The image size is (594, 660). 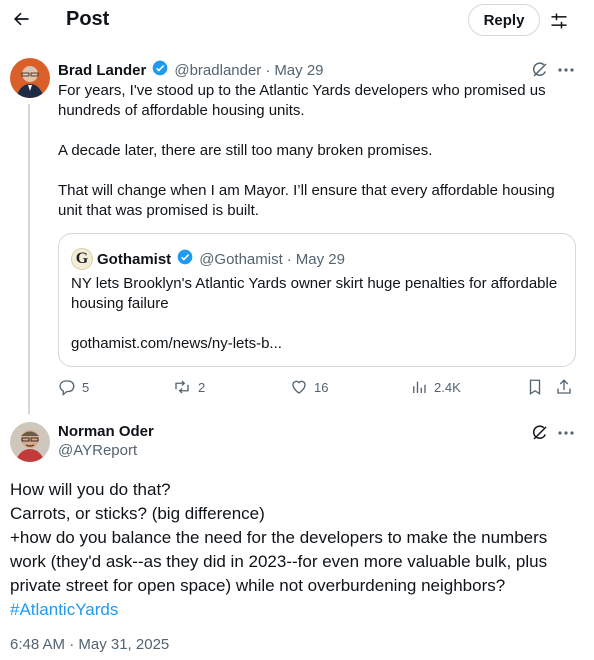 I want to click on top-bar: Post Reply, so click(x=297, y=21).